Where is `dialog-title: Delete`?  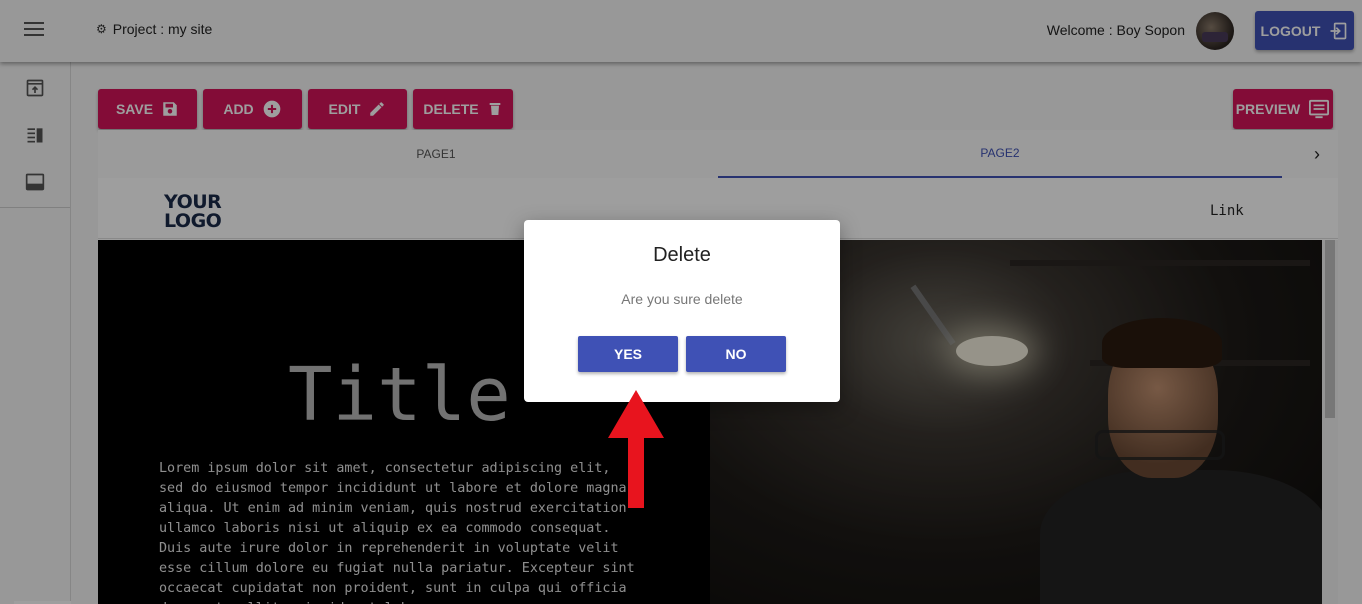 dialog-title: Delete is located at coordinates (682, 255).